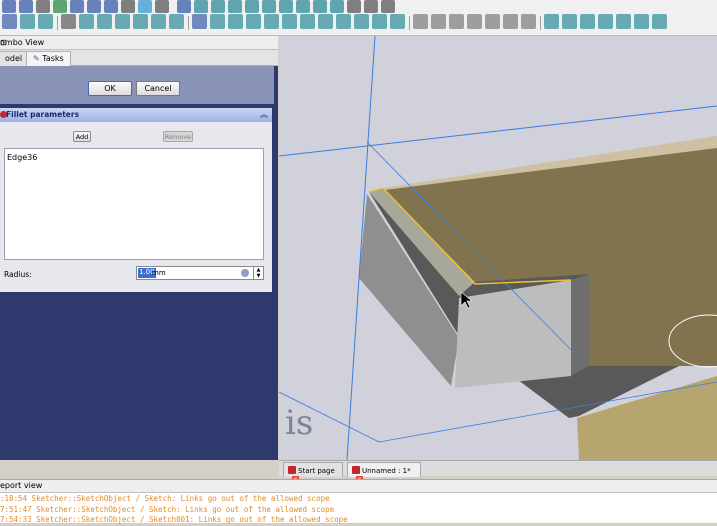  What do you see at coordinates (264, 114) in the screenshot?
I see `collapse-chevron-icon: ︽` at bounding box center [264, 114].